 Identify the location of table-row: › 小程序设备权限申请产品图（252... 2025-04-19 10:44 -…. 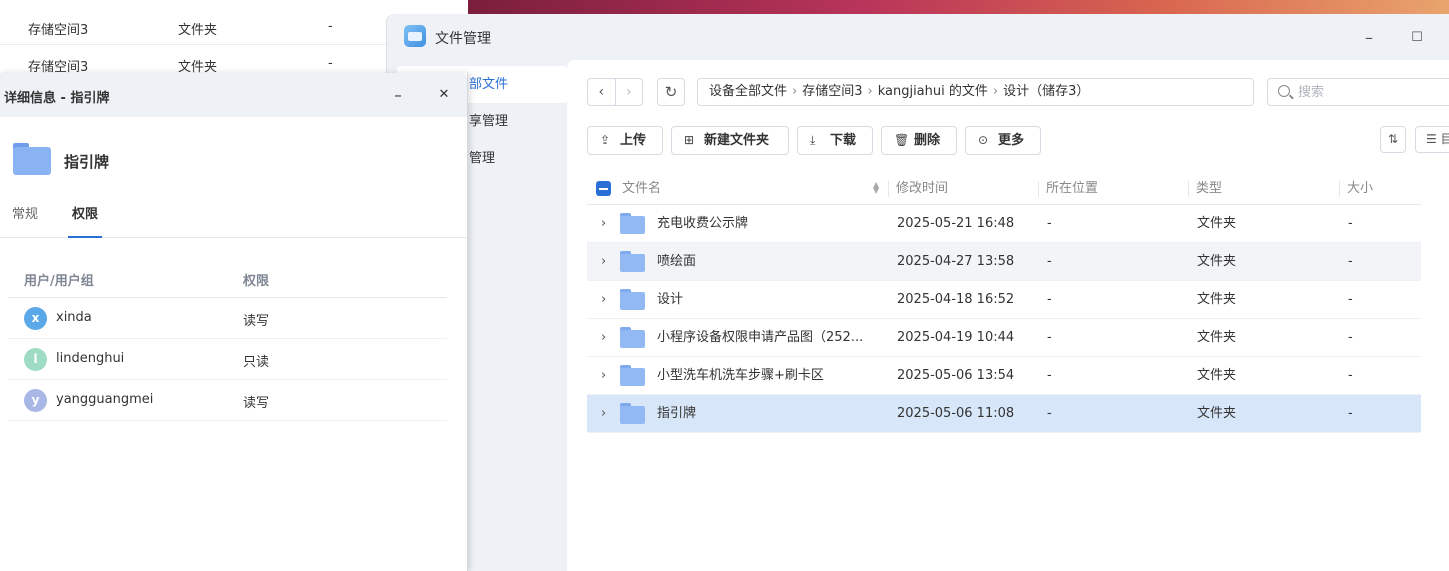
(1004, 338).